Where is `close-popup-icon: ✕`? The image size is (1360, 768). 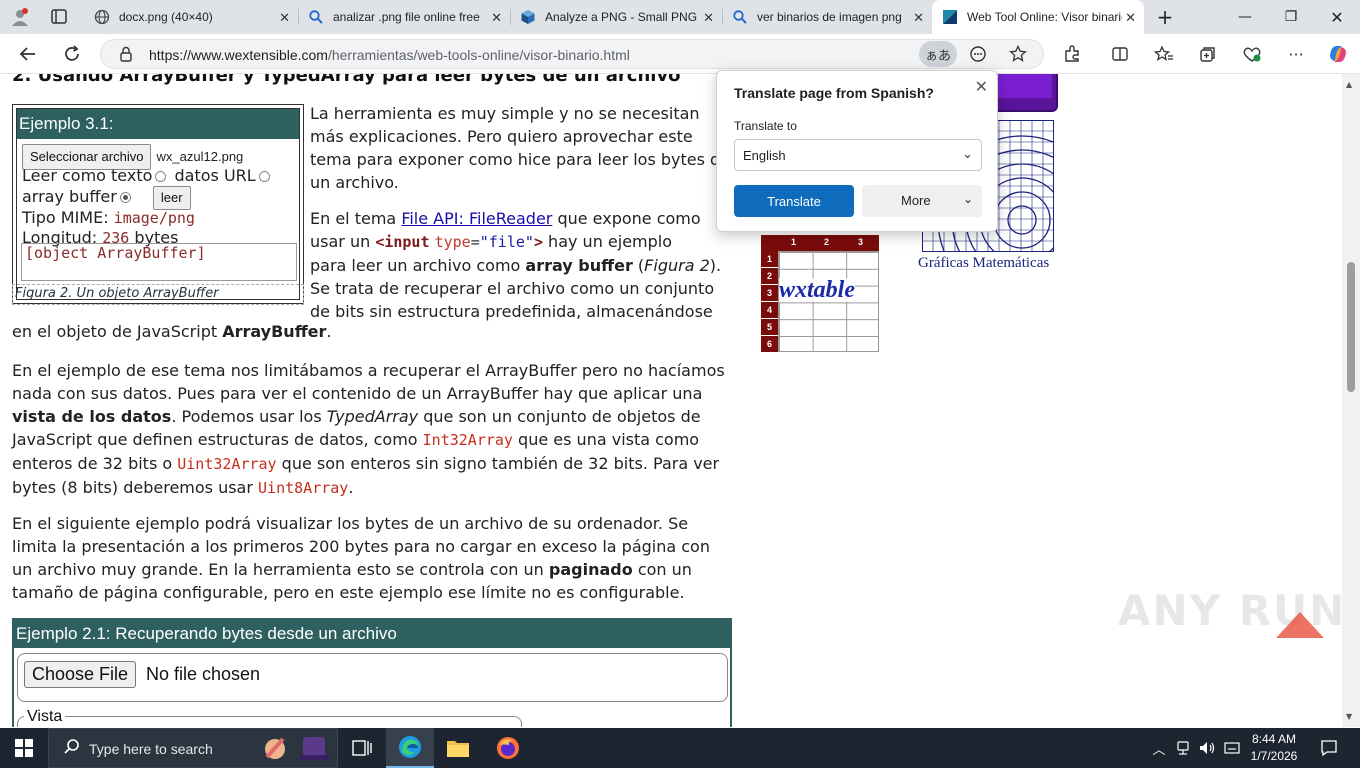
close-popup-icon: ✕ is located at coordinates (981, 86).